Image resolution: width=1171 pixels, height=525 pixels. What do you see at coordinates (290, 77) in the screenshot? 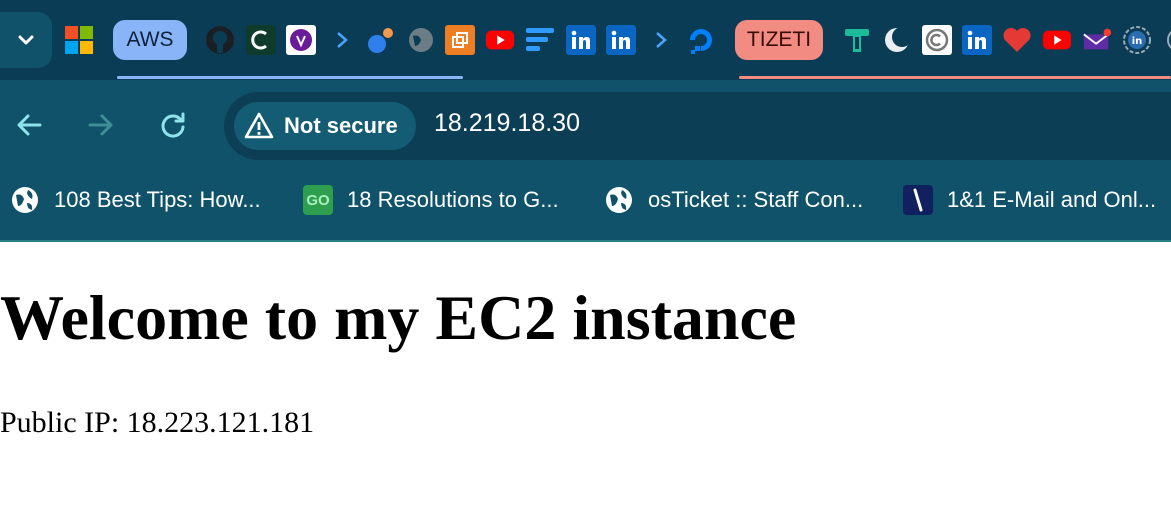
I see `tab-group-aws-underline` at bounding box center [290, 77].